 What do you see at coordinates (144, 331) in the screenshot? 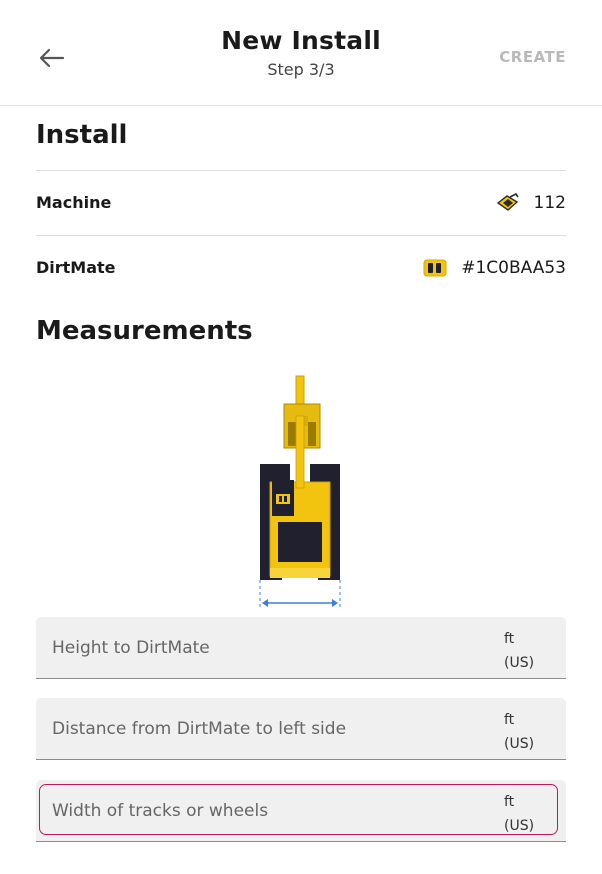
I see `measurements-section-title: Measurements` at bounding box center [144, 331].